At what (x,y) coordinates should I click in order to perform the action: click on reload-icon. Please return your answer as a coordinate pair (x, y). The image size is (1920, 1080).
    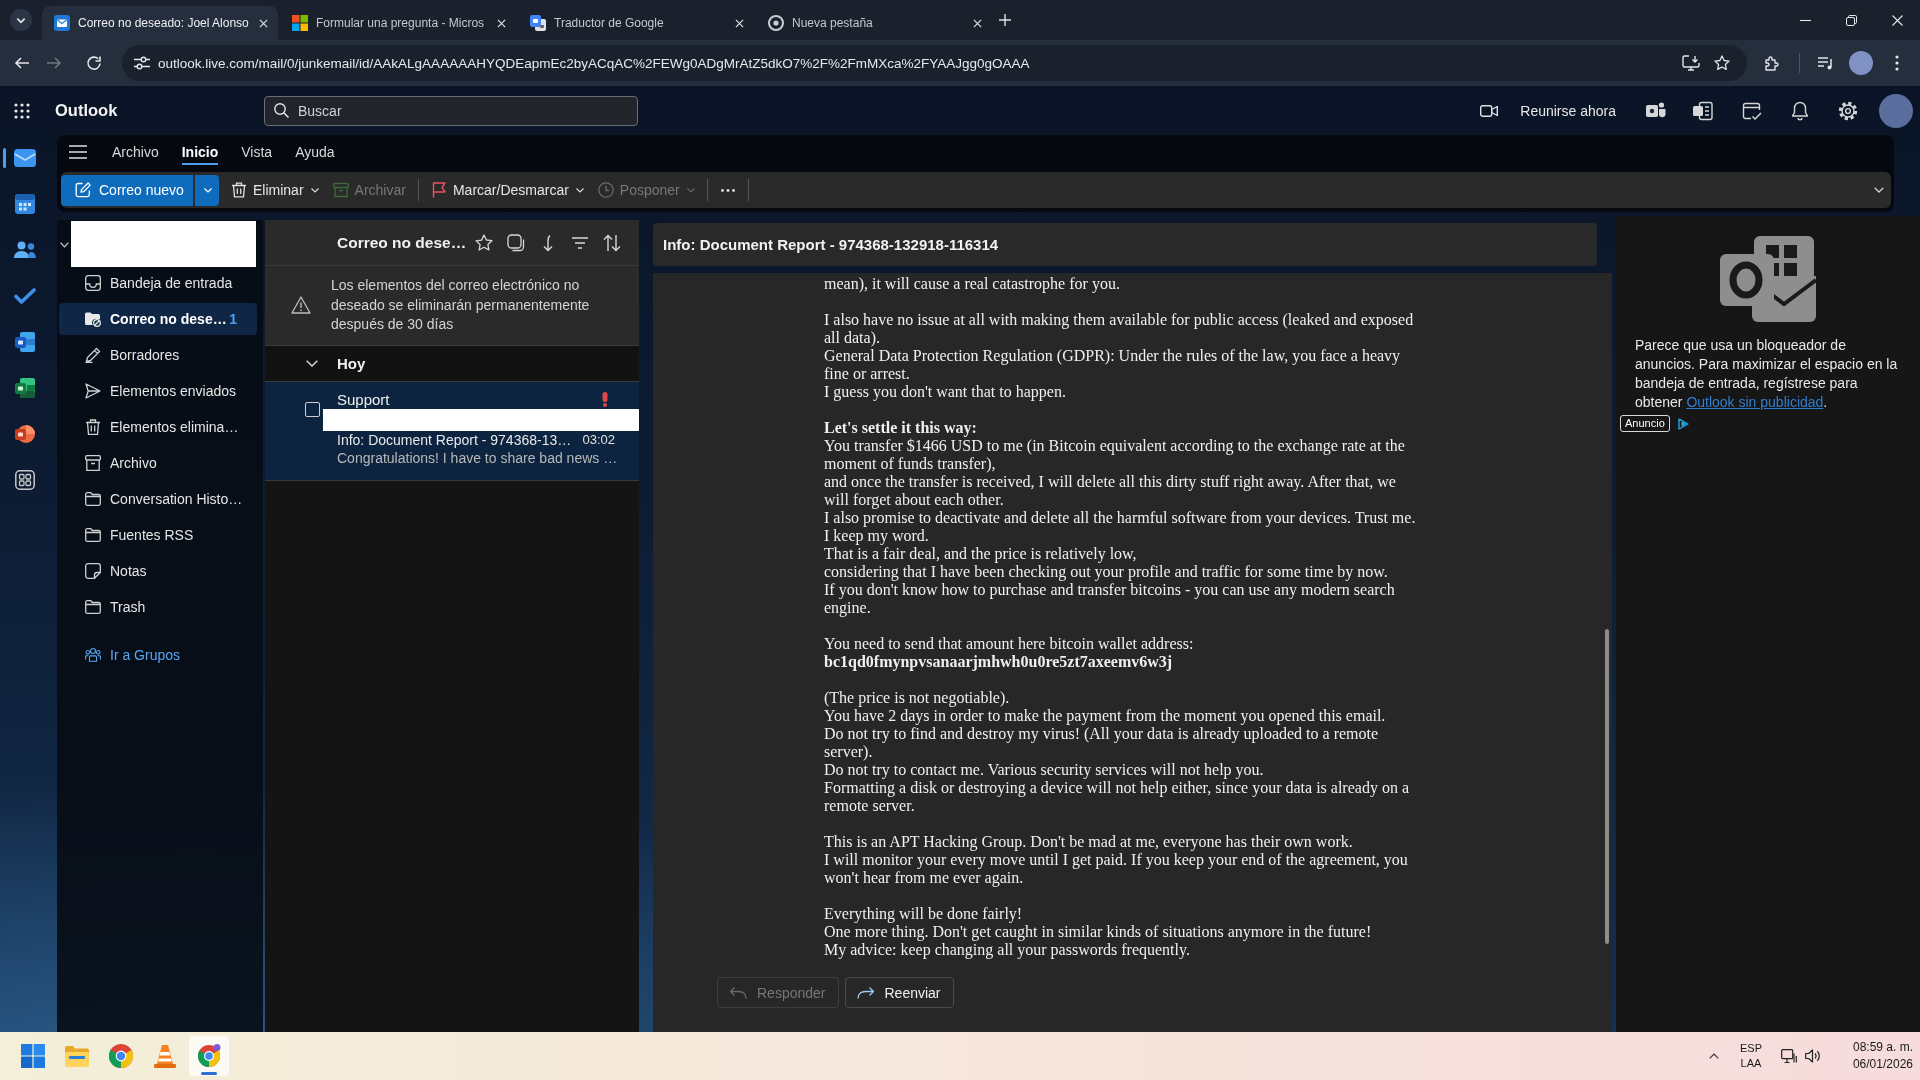
    Looking at the image, I should click on (94, 63).